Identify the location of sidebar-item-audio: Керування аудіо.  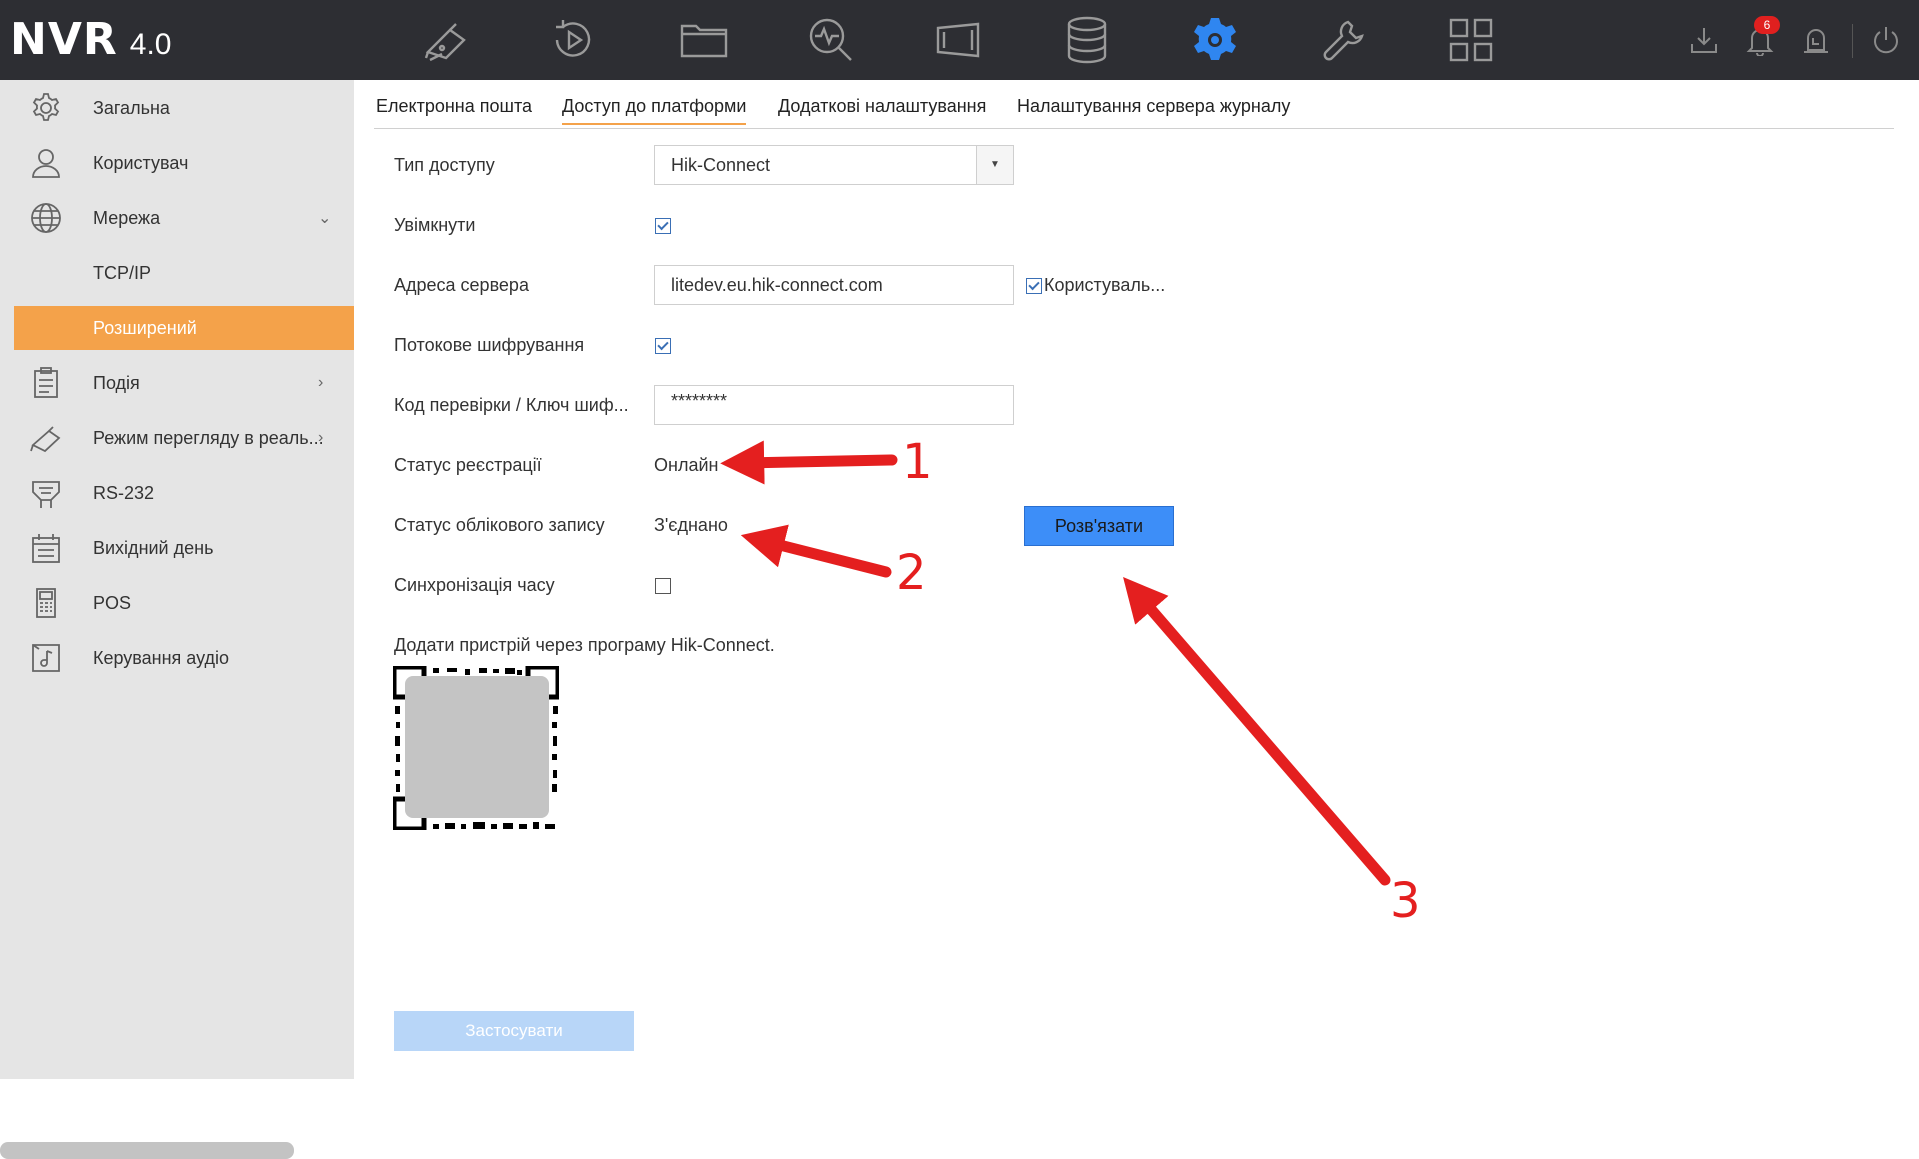
(177, 658).